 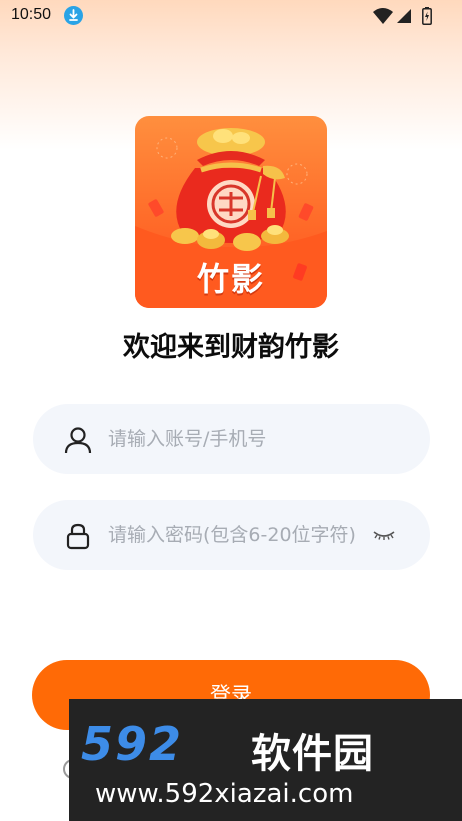 What do you see at coordinates (224, 794) in the screenshot?
I see `watermark-url: www.592xiazai.com` at bounding box center [224, 794].